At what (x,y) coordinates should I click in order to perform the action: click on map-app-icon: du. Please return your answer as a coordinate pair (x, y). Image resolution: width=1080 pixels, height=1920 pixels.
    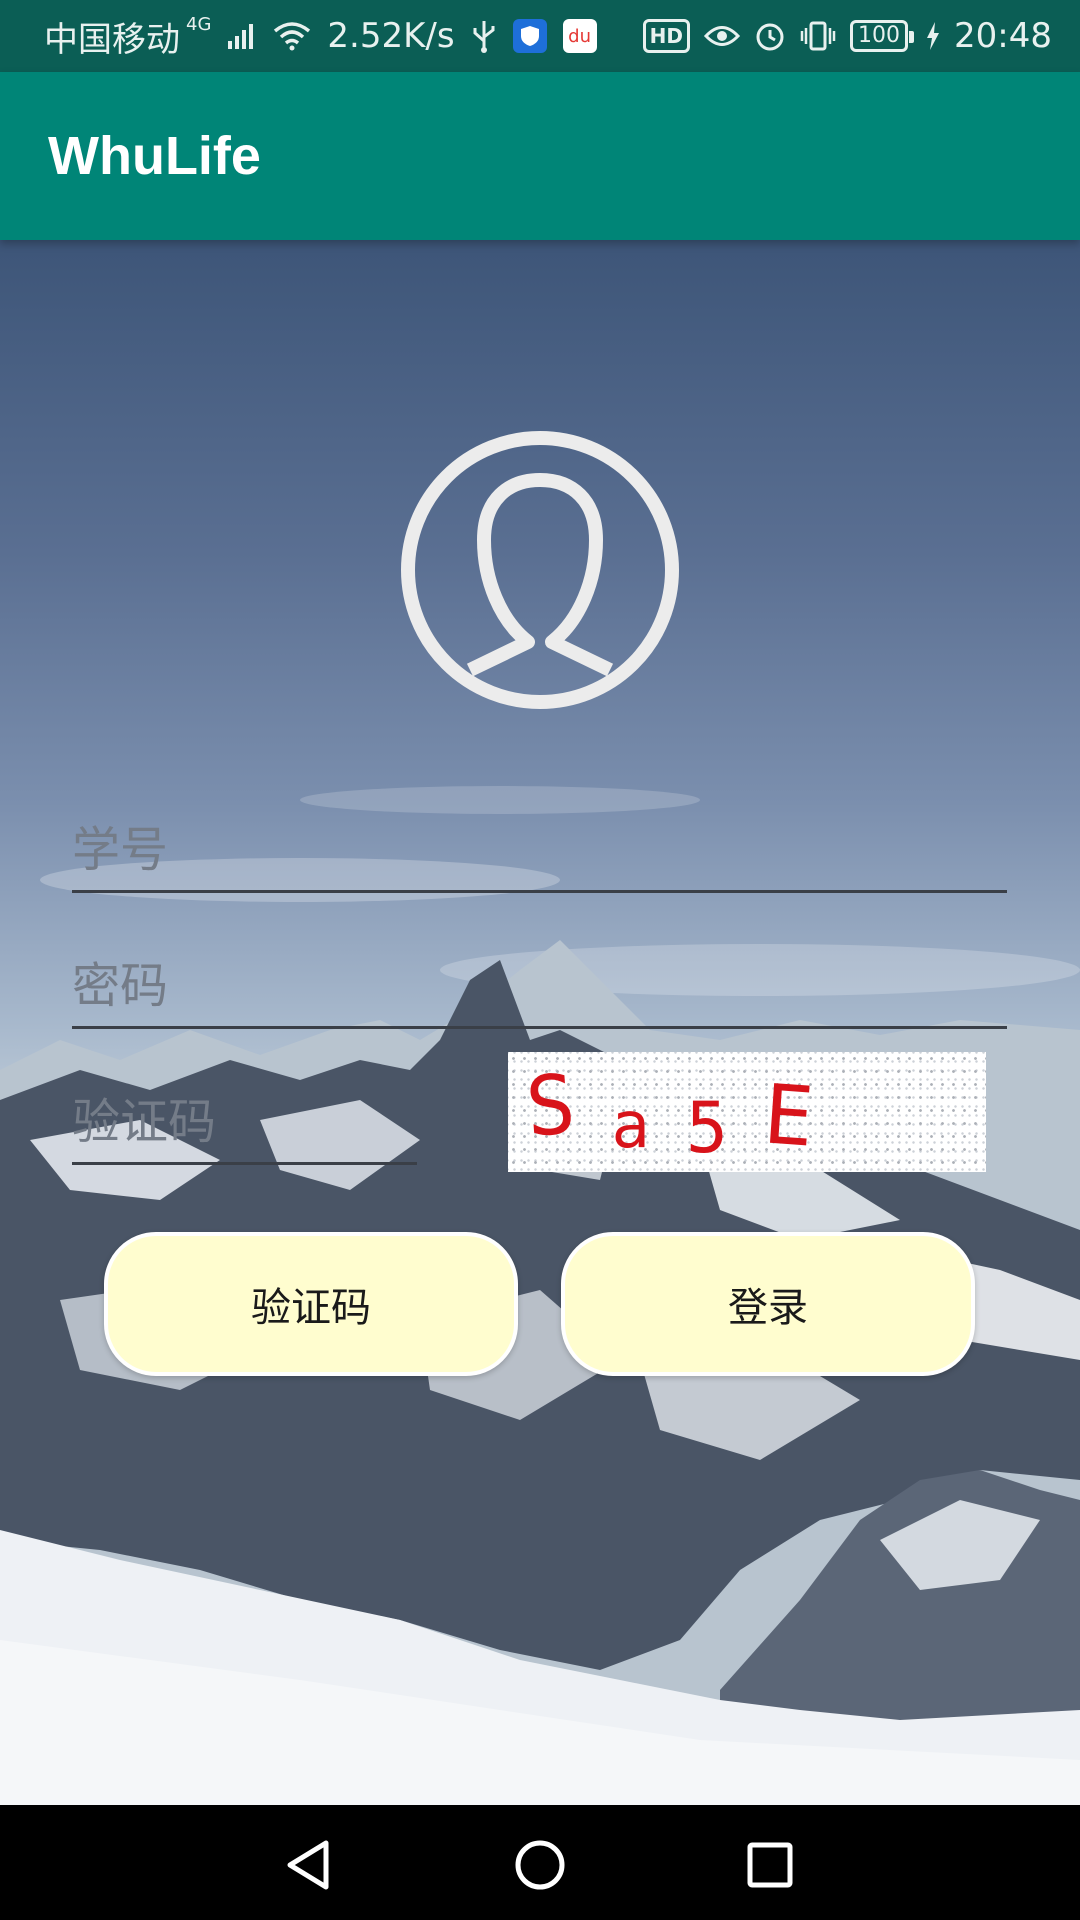
    Looking at the image, I should click on (579, 36).